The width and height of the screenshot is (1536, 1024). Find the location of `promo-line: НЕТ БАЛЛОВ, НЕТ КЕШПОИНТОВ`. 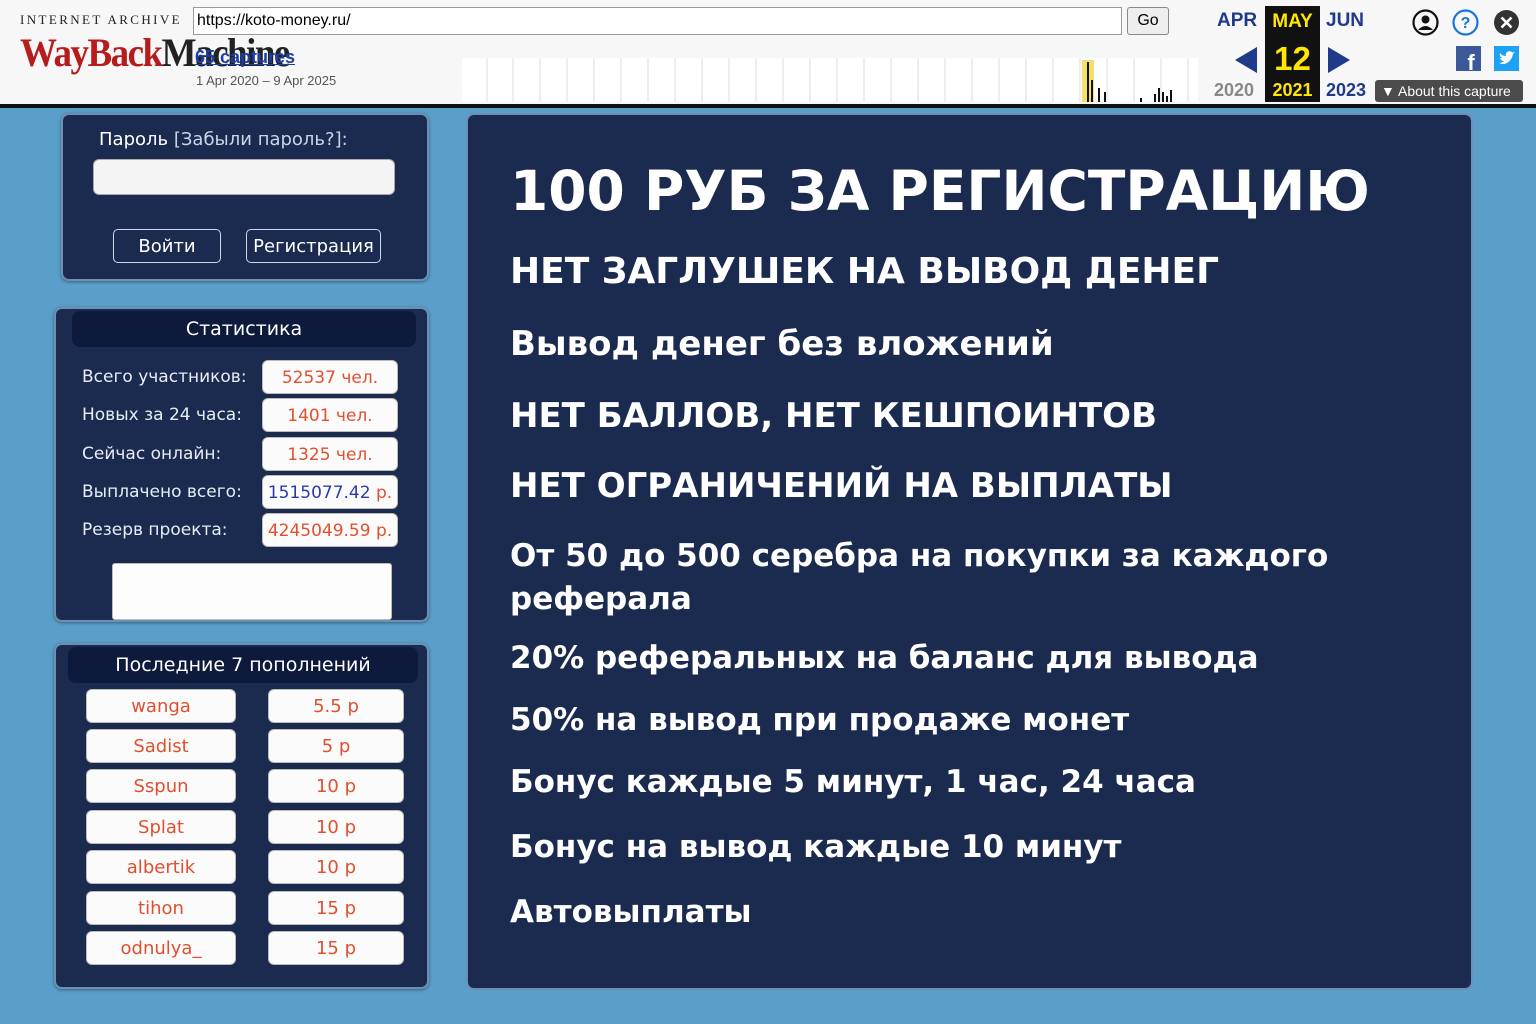

promo-line: НЕТ БАЛЛОВ, НЕТ КЕШПОИНТОВ is located at coordinates (833, 416).